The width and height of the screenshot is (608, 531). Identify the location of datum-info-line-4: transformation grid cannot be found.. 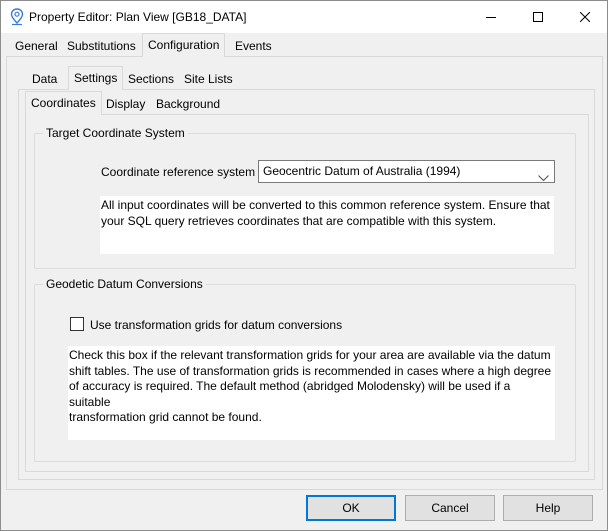
(165, 417).